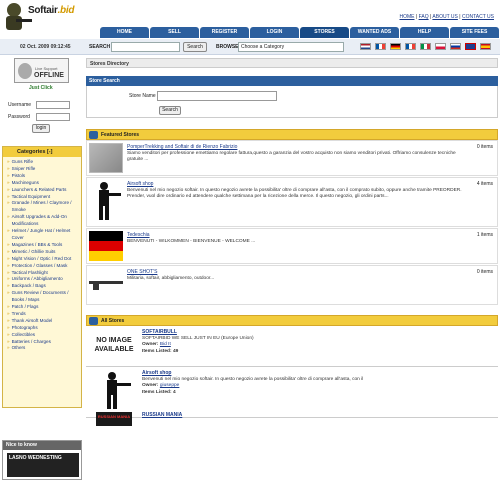 The width and height of the screenshot is (500, 480). What do you see at coordinates (43, 348) in the screenshot?
I see `category-item: » Others` at bounding box center [43, 348].